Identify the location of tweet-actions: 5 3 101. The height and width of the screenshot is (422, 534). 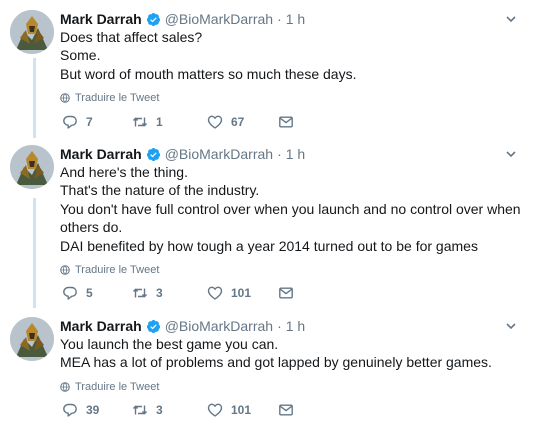
(192, 293).